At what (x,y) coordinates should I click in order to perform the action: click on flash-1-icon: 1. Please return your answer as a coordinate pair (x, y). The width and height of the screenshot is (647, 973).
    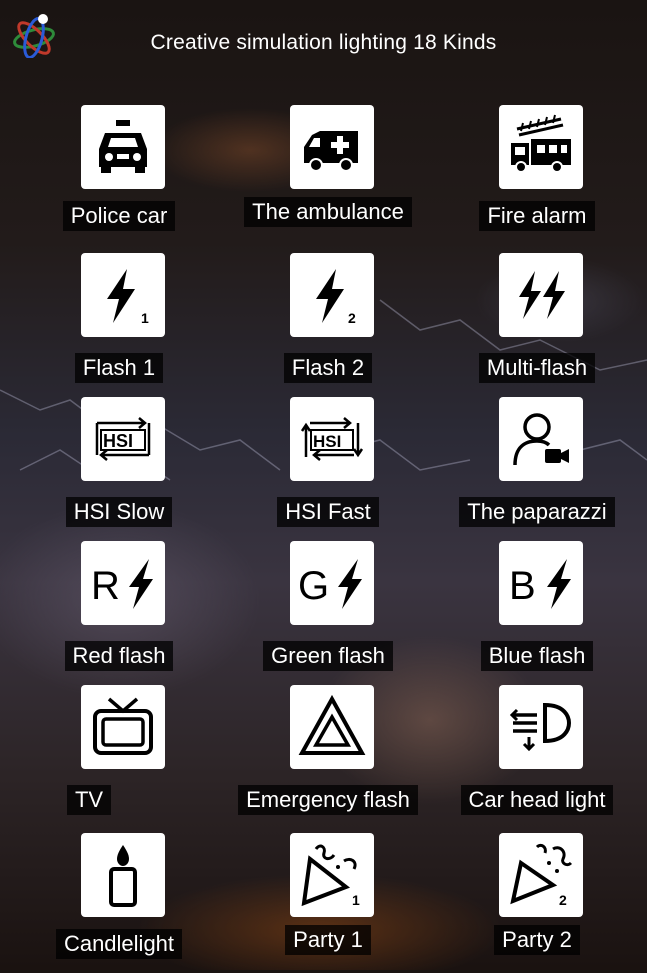
    Looking at the image, I should click on (123, 295).